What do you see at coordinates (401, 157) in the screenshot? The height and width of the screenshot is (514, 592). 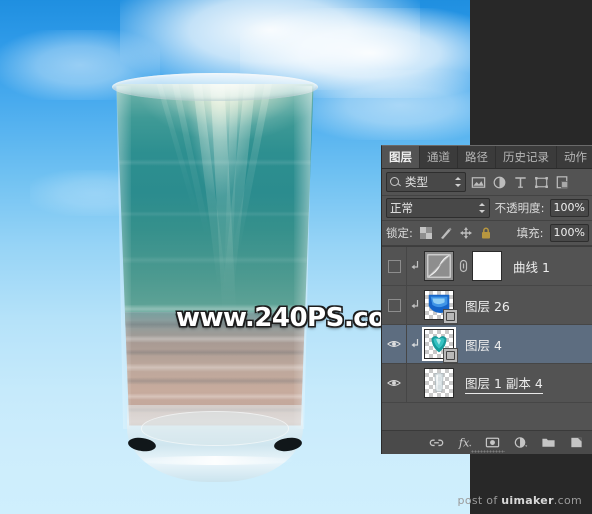 I see `tab-layers: 图层` at bounding box center [401, 157].